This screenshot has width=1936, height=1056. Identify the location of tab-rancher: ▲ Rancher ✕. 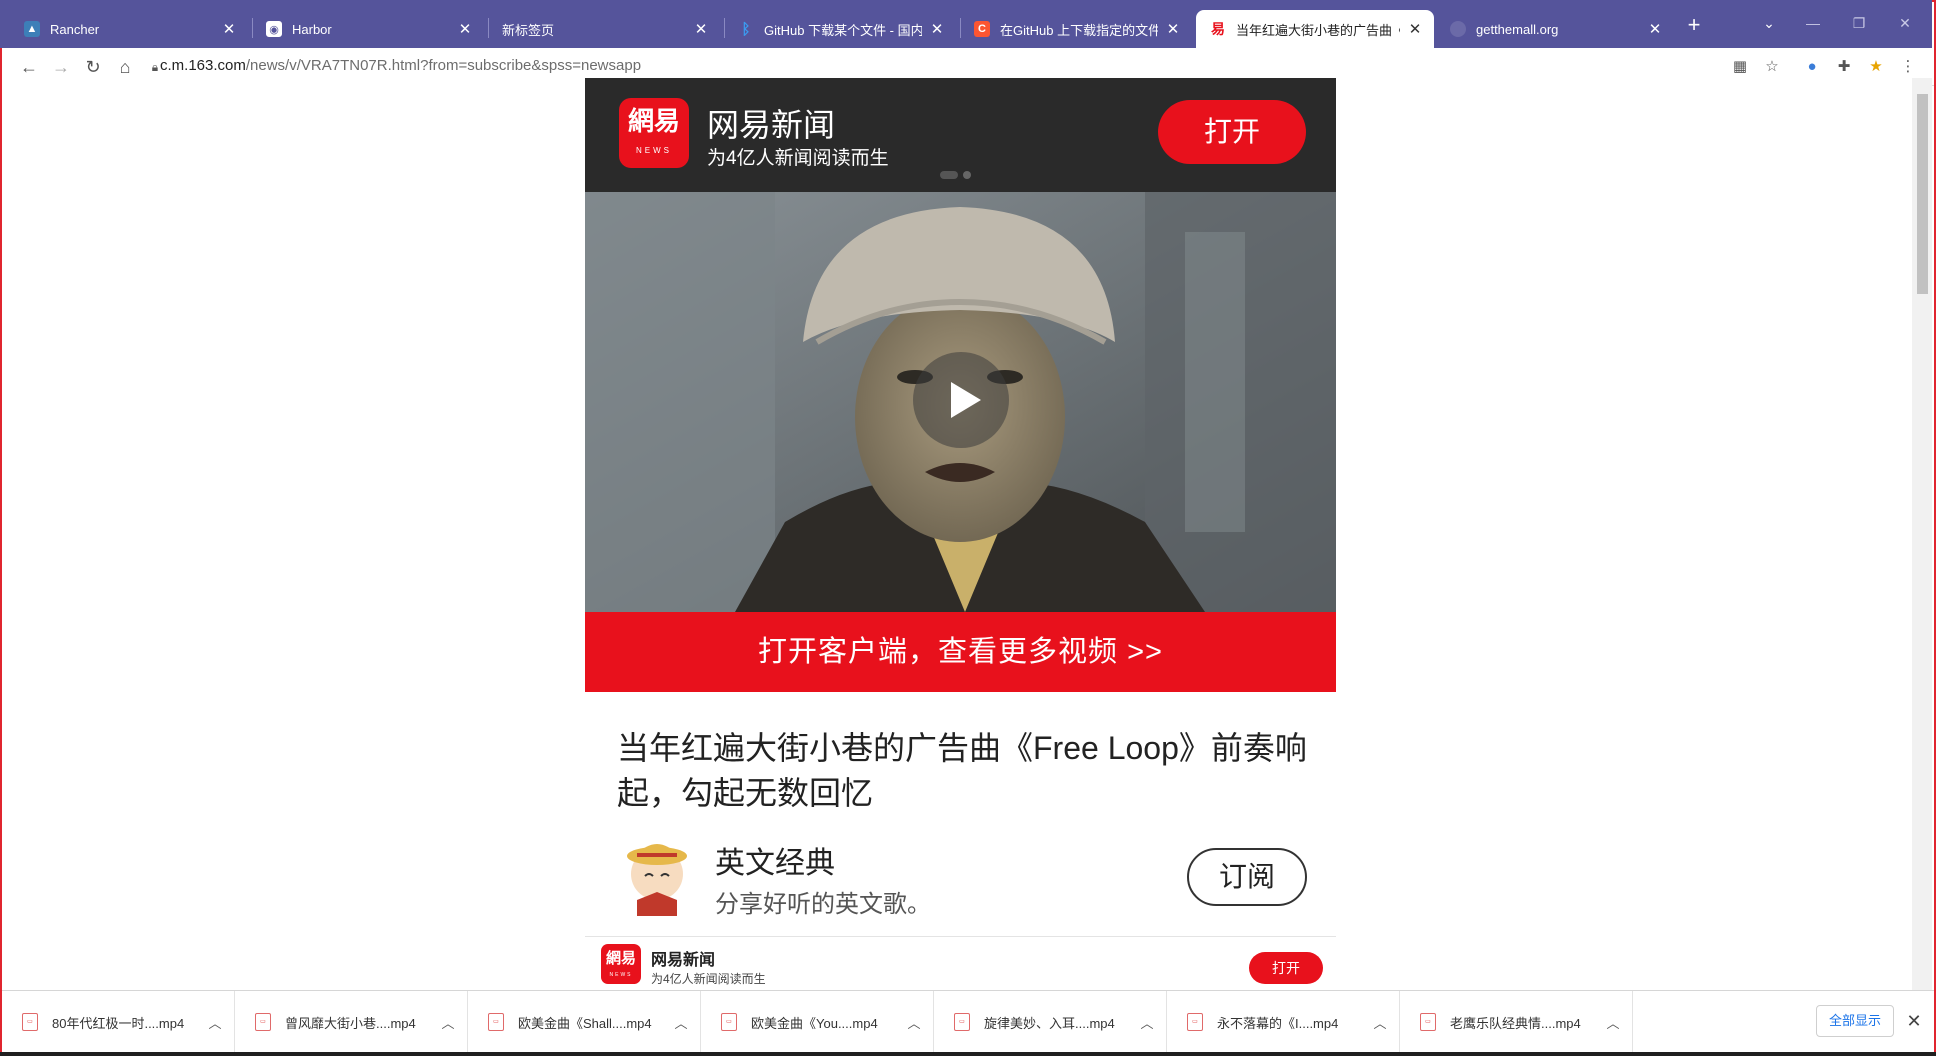
(129, 29).